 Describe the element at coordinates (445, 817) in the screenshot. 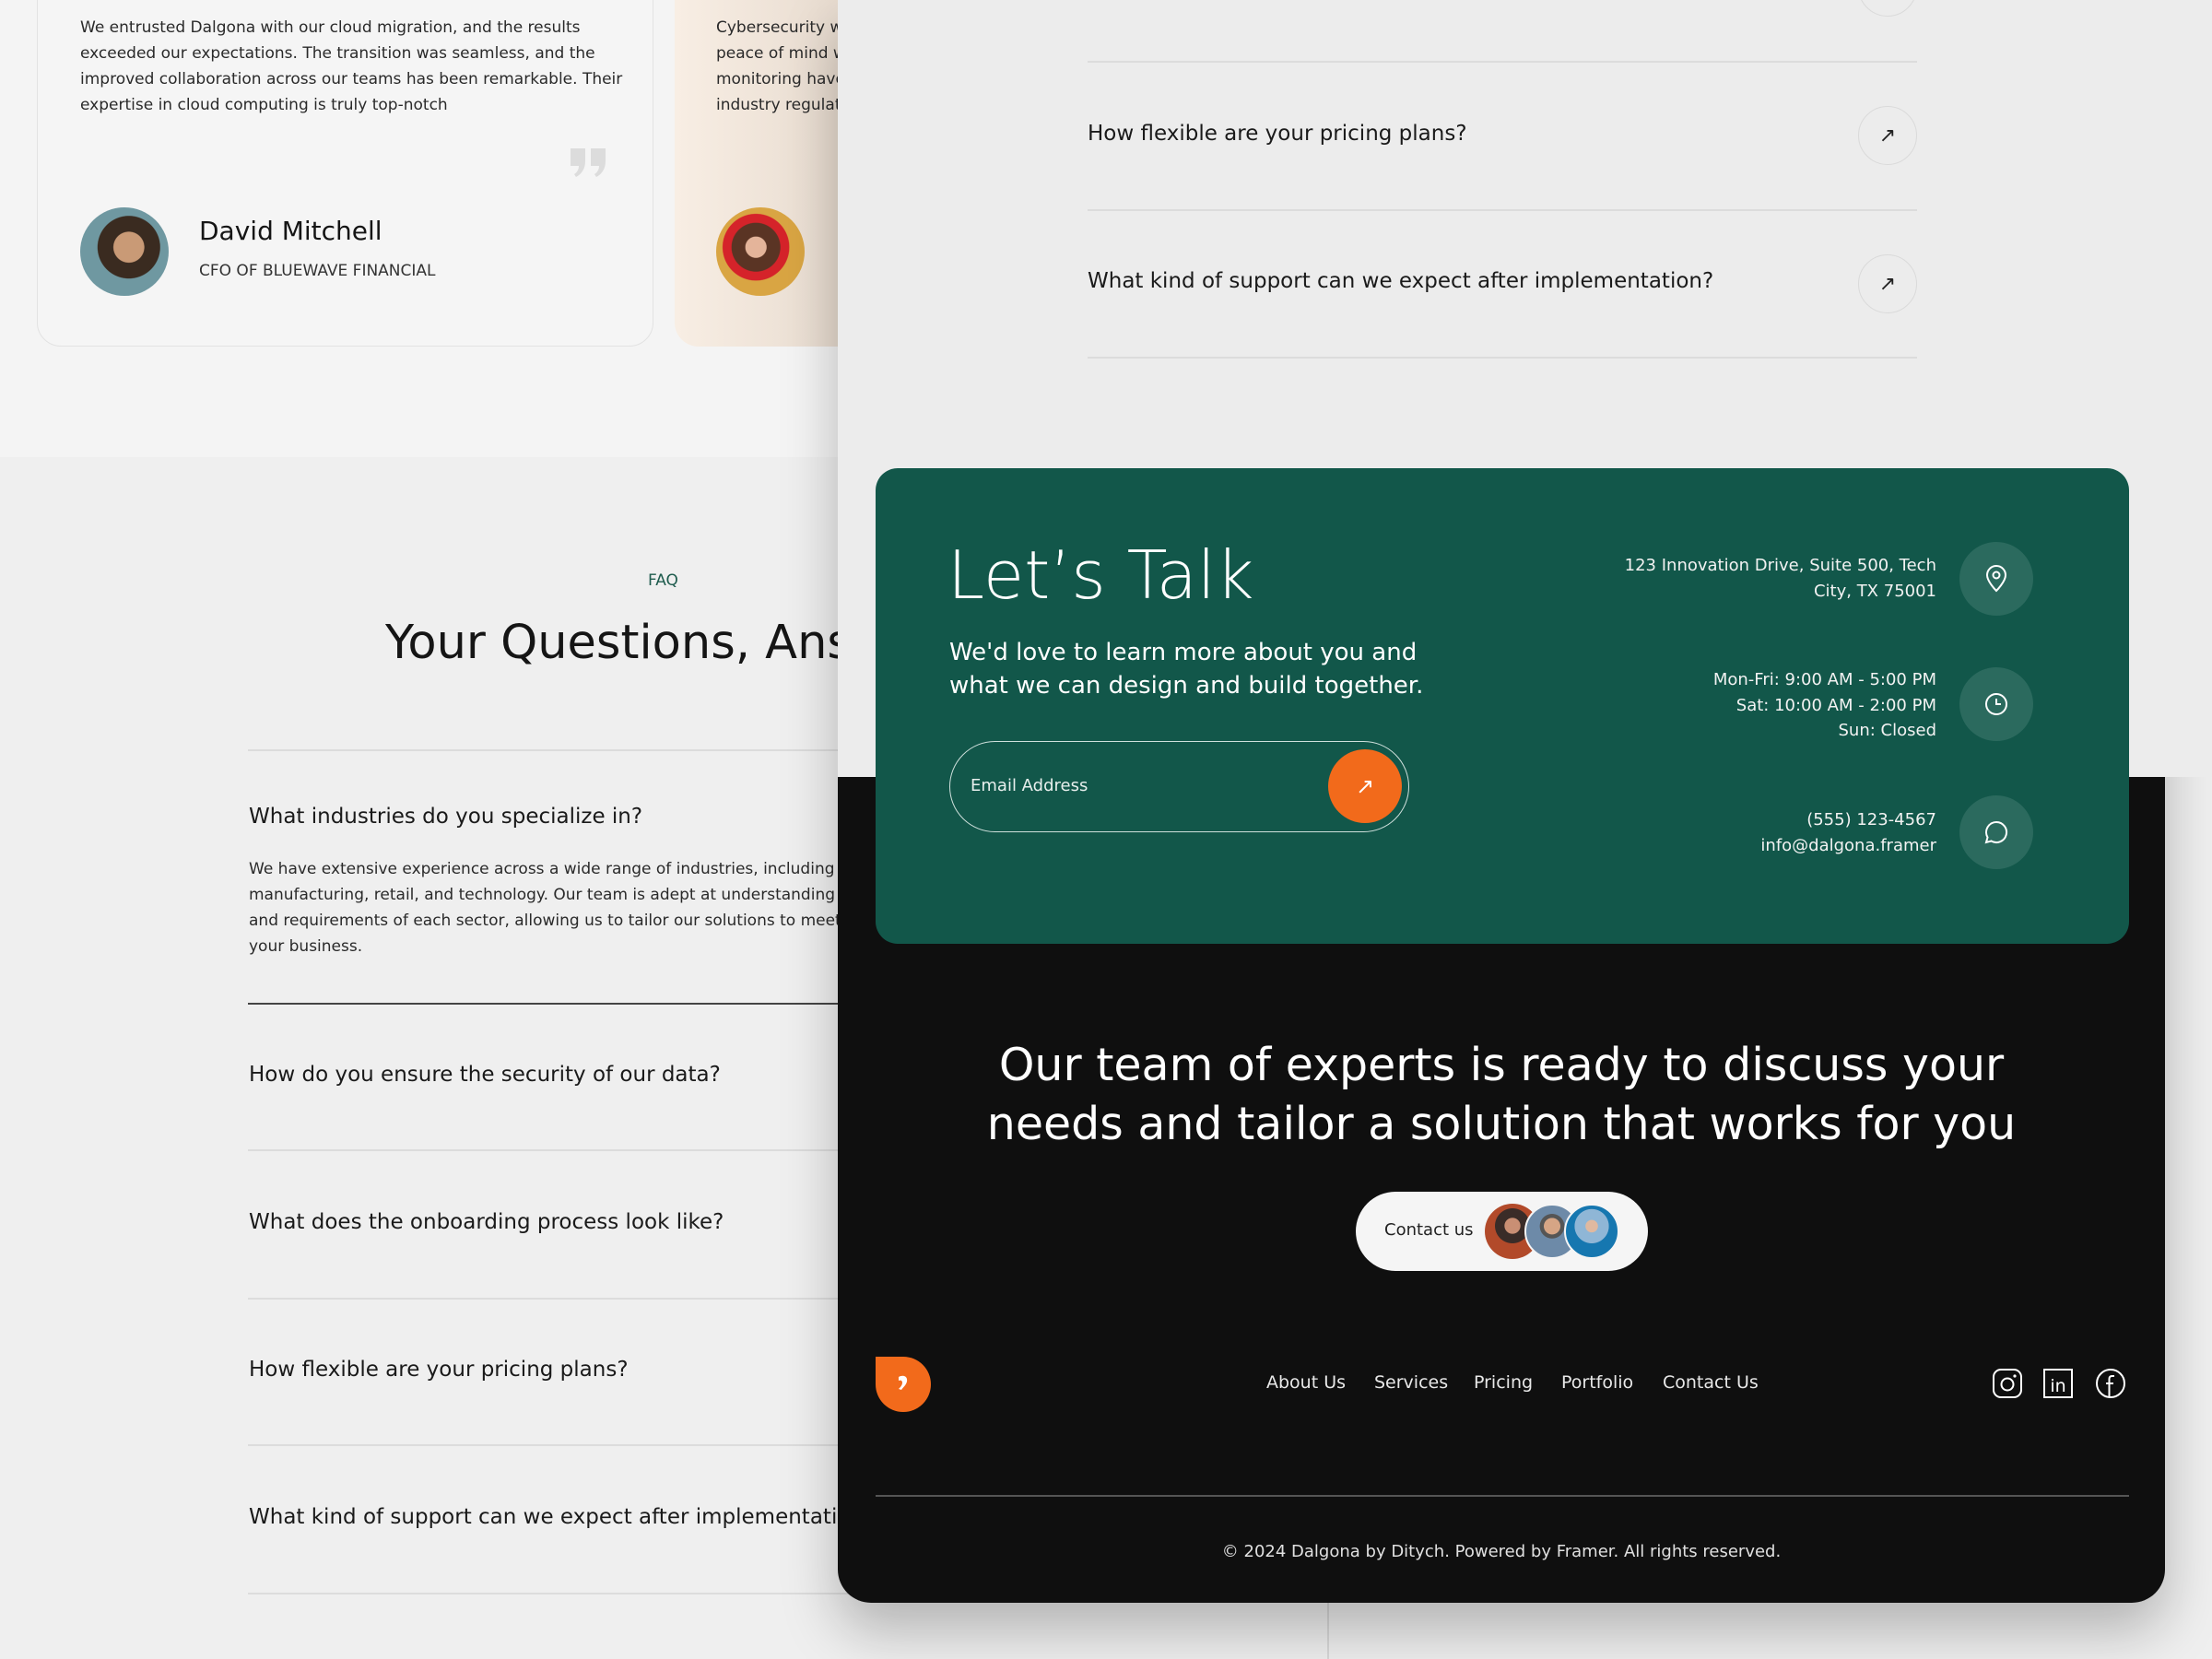

I see `faq-question: What industries do you specialize in?` at that location.